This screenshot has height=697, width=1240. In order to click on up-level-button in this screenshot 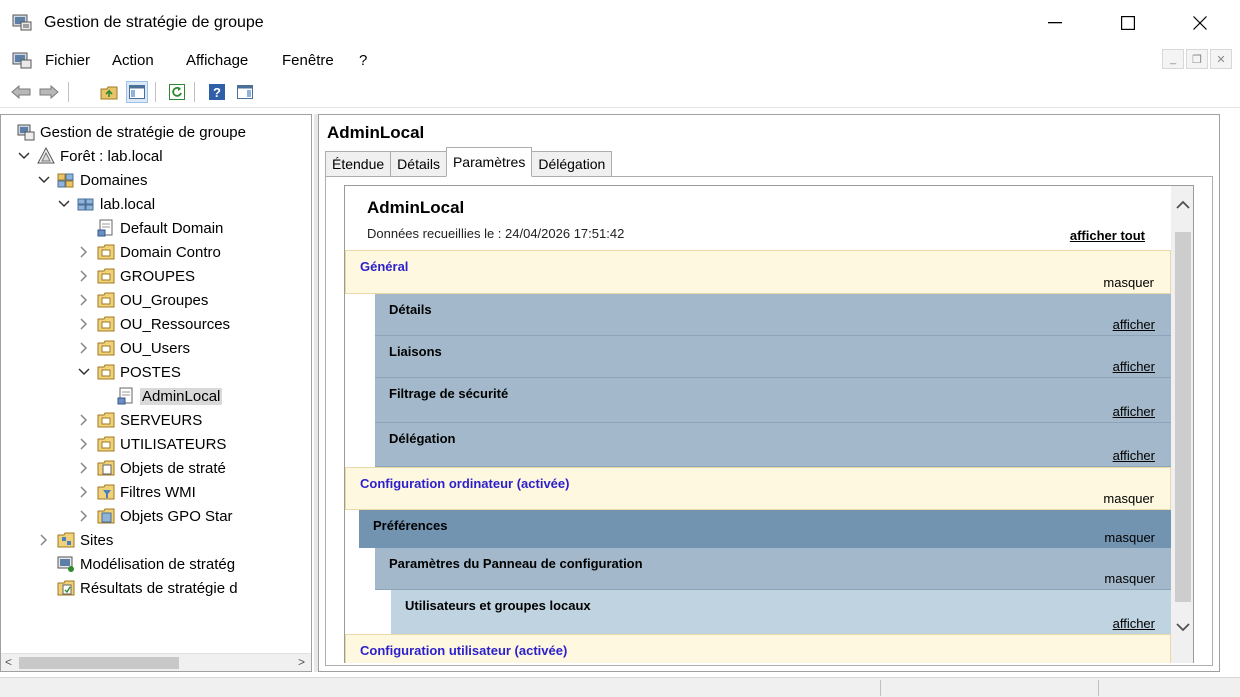, I will do `click(109, 92)`.